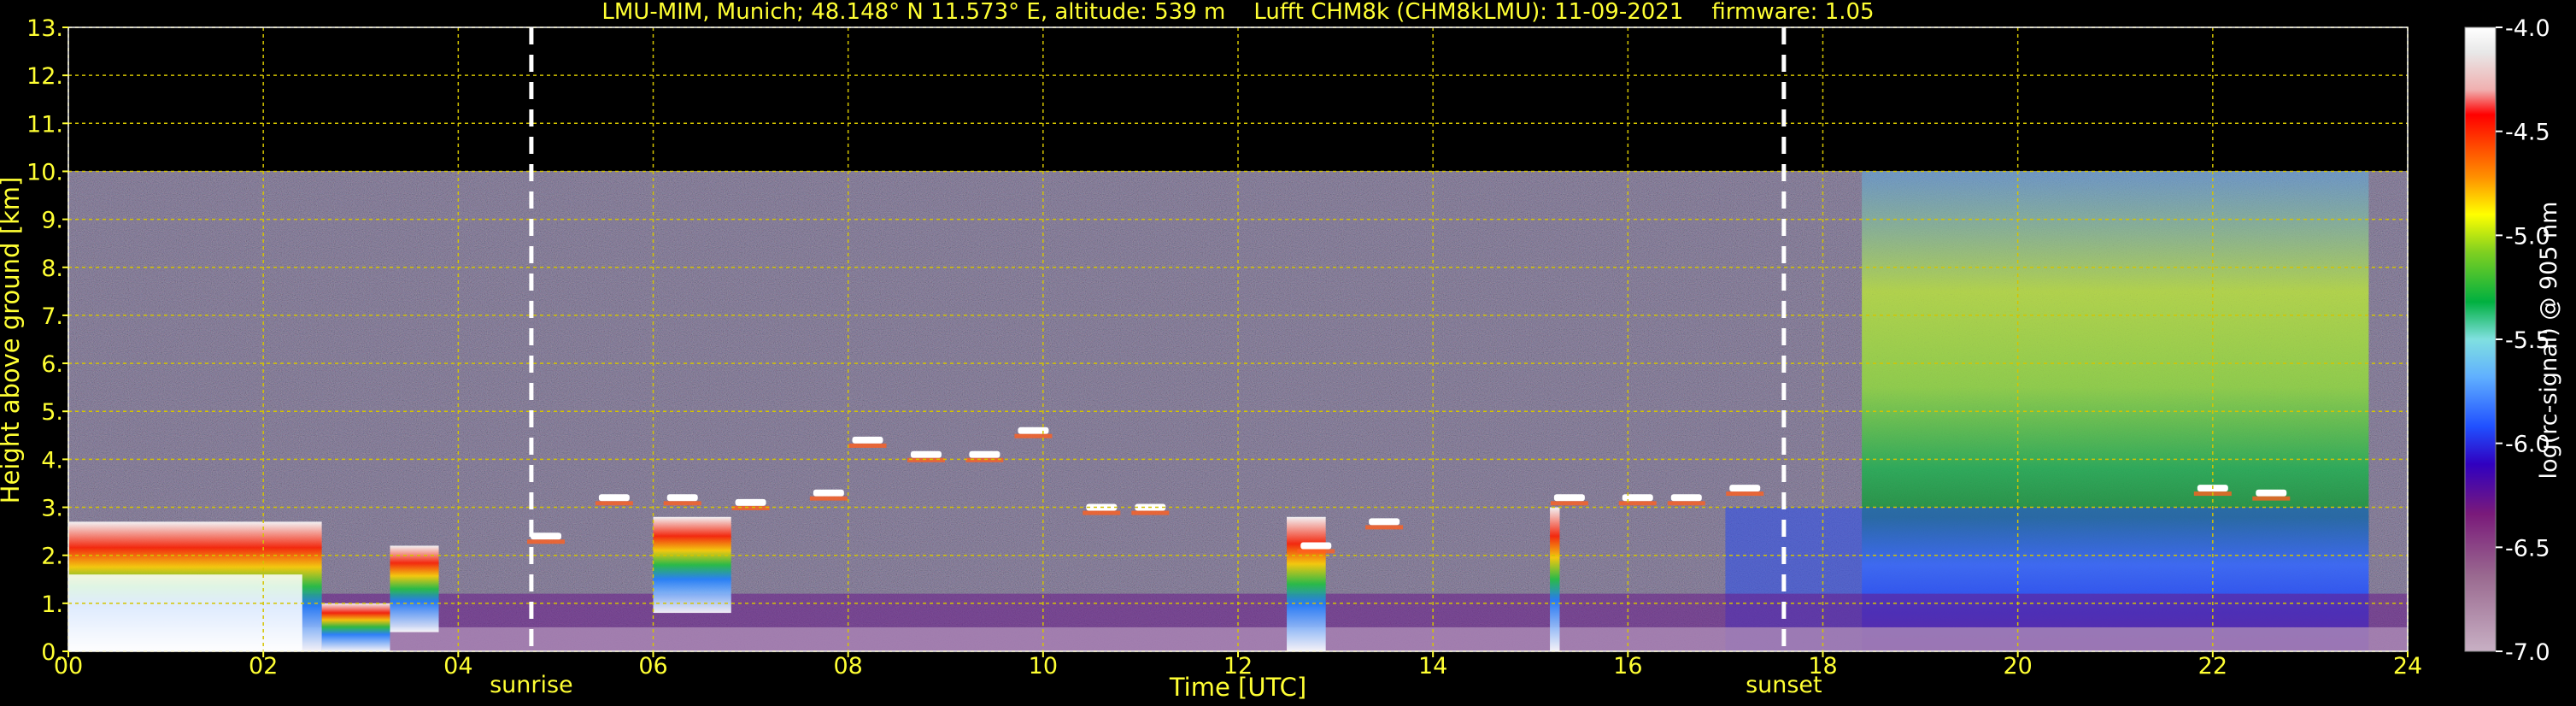  Describe the element at coordinates (847, 666) in the screenshot. I see `x-tick-08: 08` at that location.